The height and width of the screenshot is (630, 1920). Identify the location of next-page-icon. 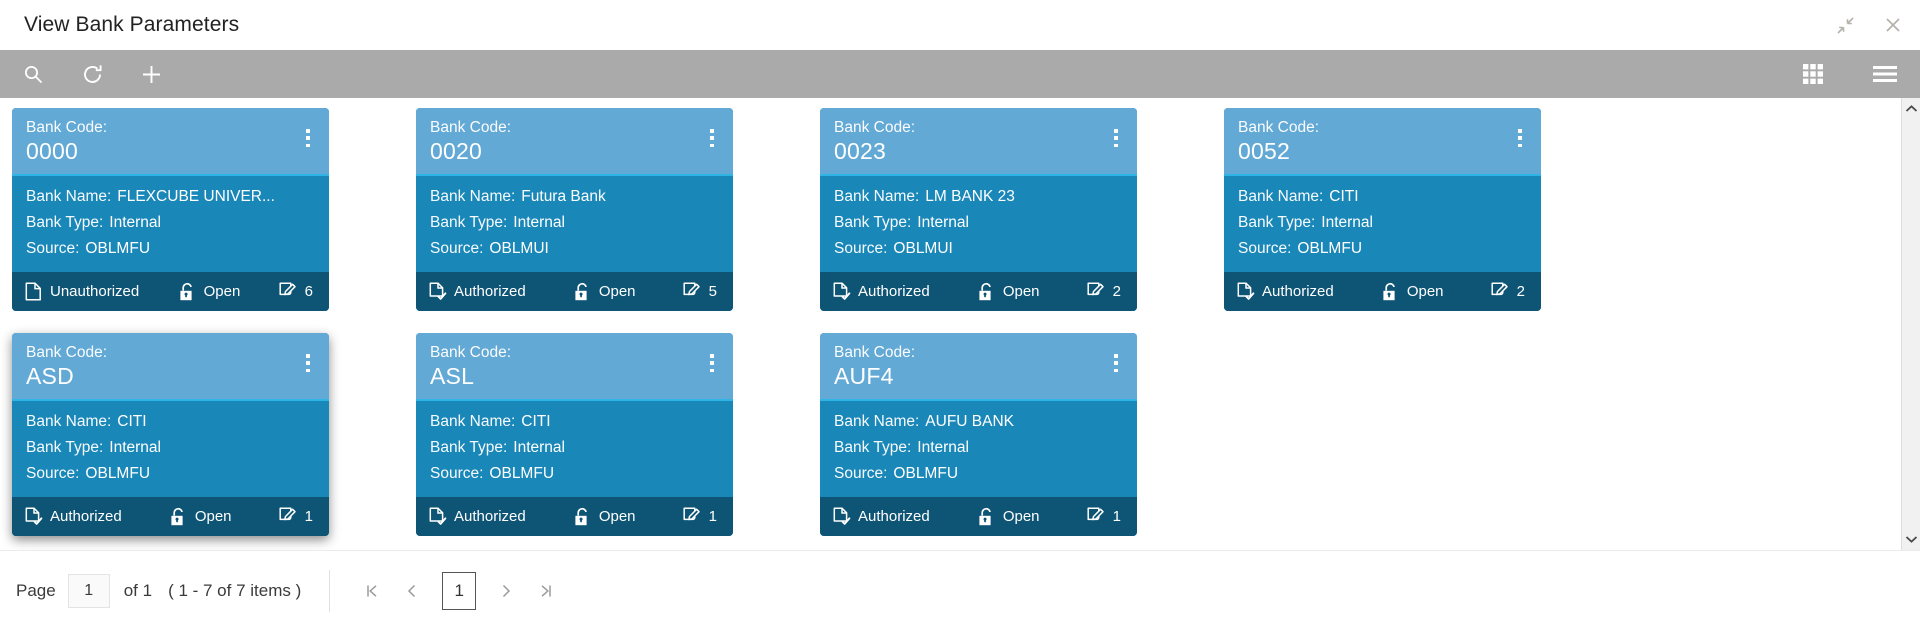
(506, 591).